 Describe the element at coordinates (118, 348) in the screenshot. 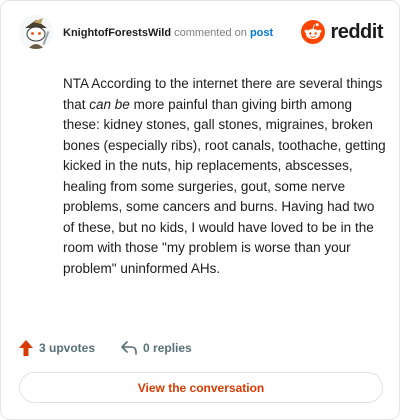

I see `comment-actions: 3 upvotes 0 replies` at that location.